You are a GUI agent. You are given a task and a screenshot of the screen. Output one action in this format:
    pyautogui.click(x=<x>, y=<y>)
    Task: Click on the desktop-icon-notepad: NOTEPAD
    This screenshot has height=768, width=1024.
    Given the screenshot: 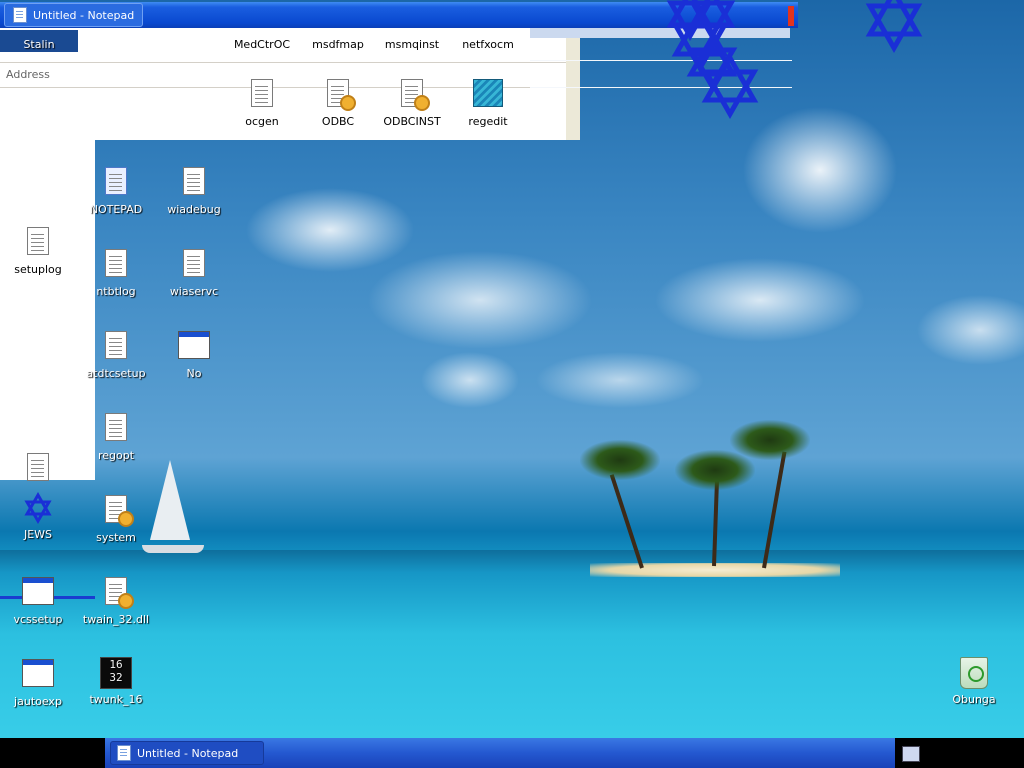 What is the action you would take?
    pyautogui.click(x=116, y=190)
    